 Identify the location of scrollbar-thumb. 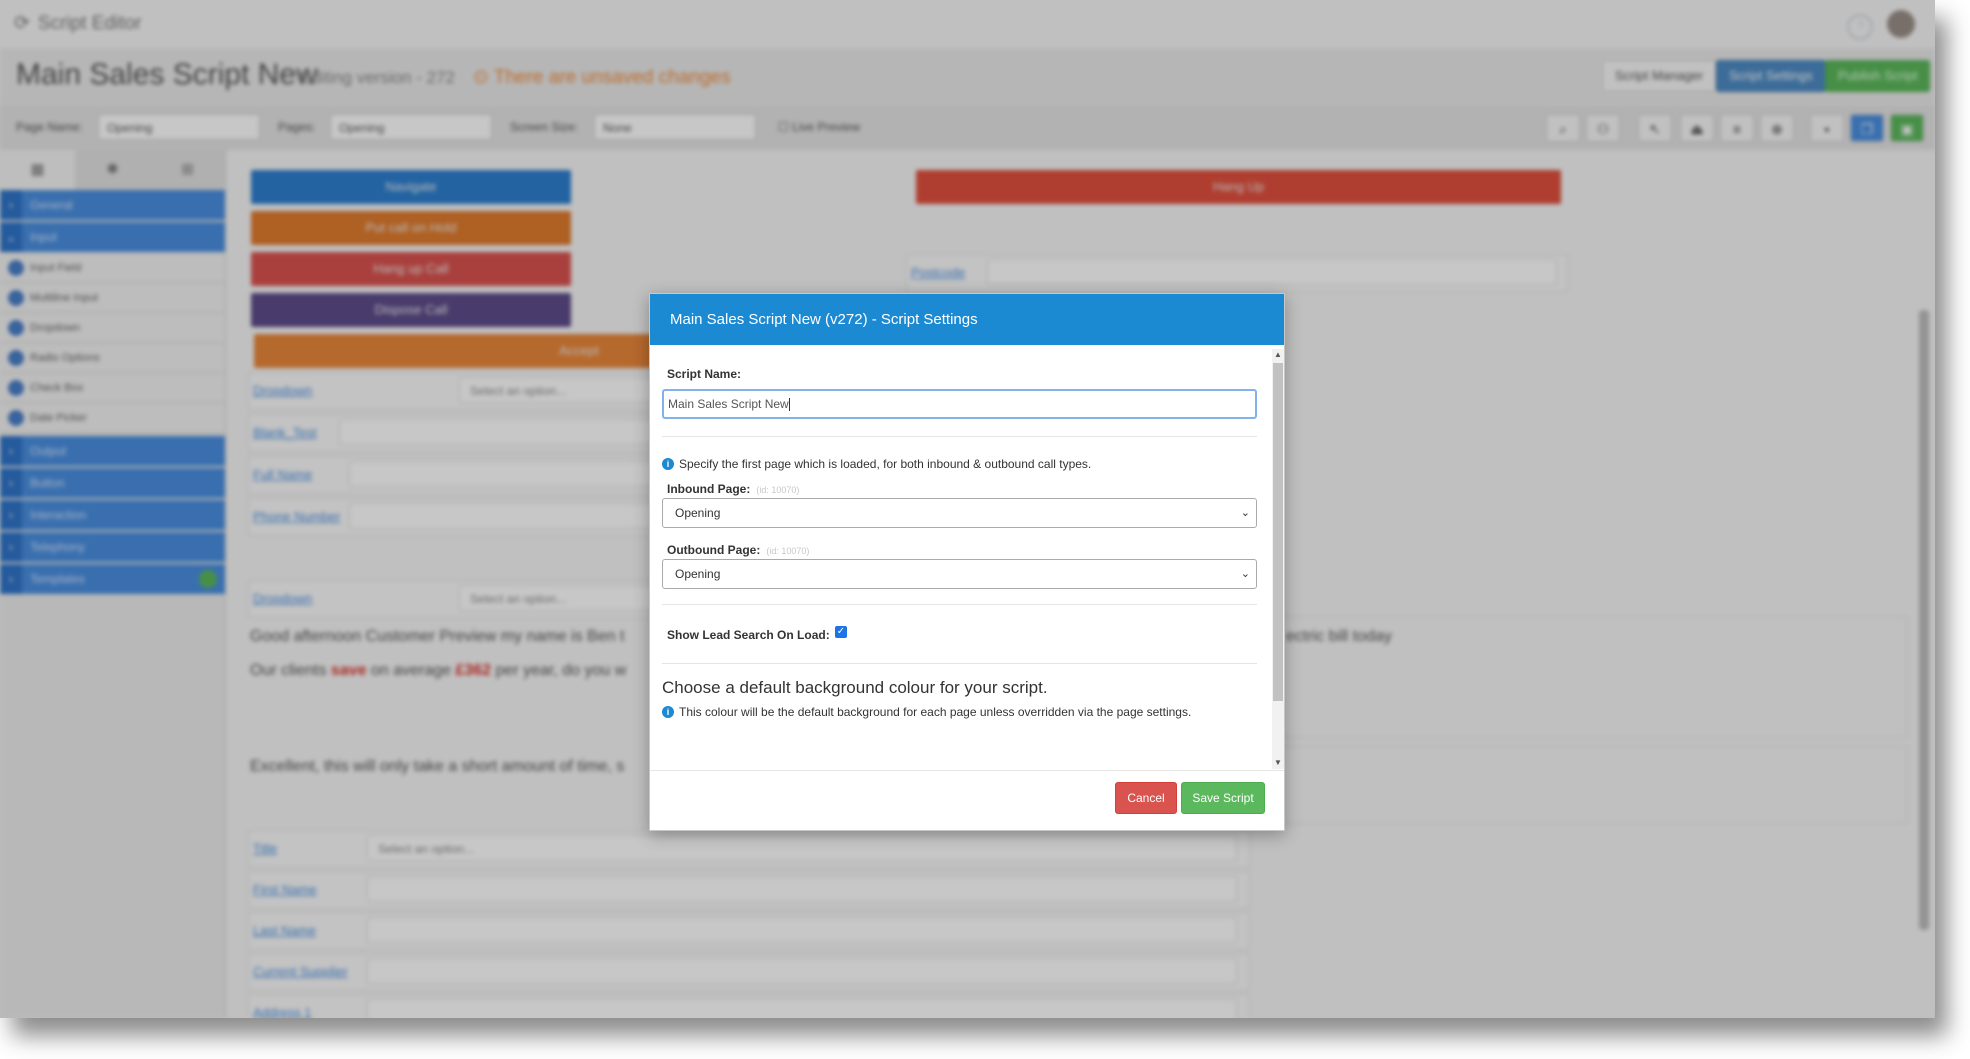
(1278, 532).